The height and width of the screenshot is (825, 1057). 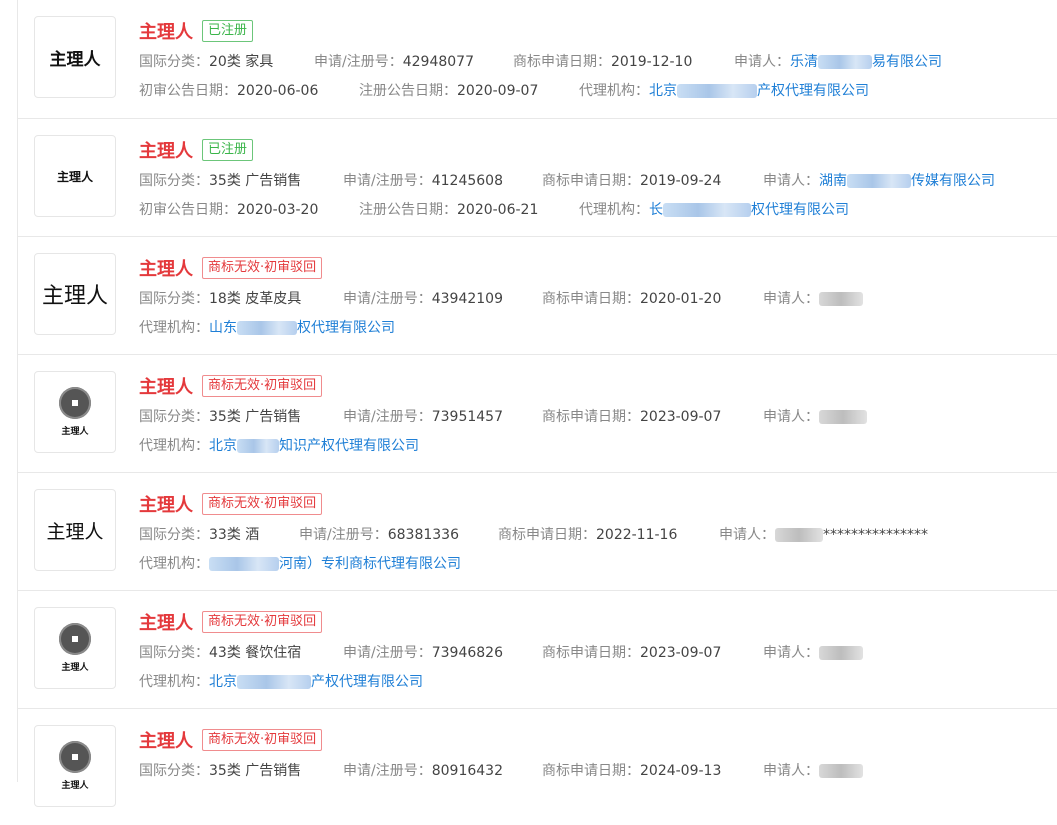 I want to click on agency-field: 代理机构： 河南）专利商标代理有限公司, so click(x=300, y=564).